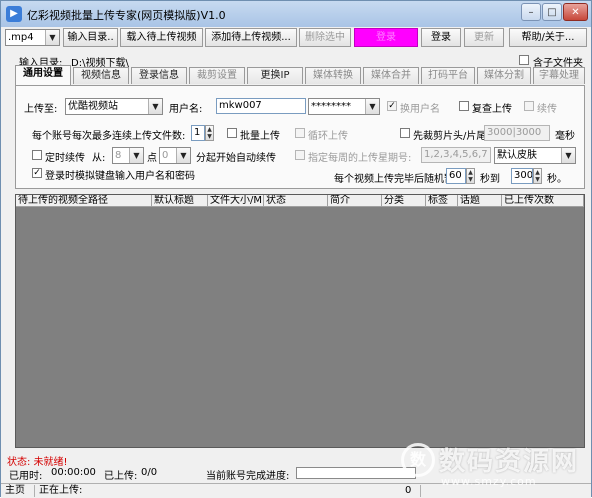 This screenshot has height=498, width=592. Describe the element at coordinates (489, 481) in the screenshot. I see `watermark-url: www.smzy.com` at that location.